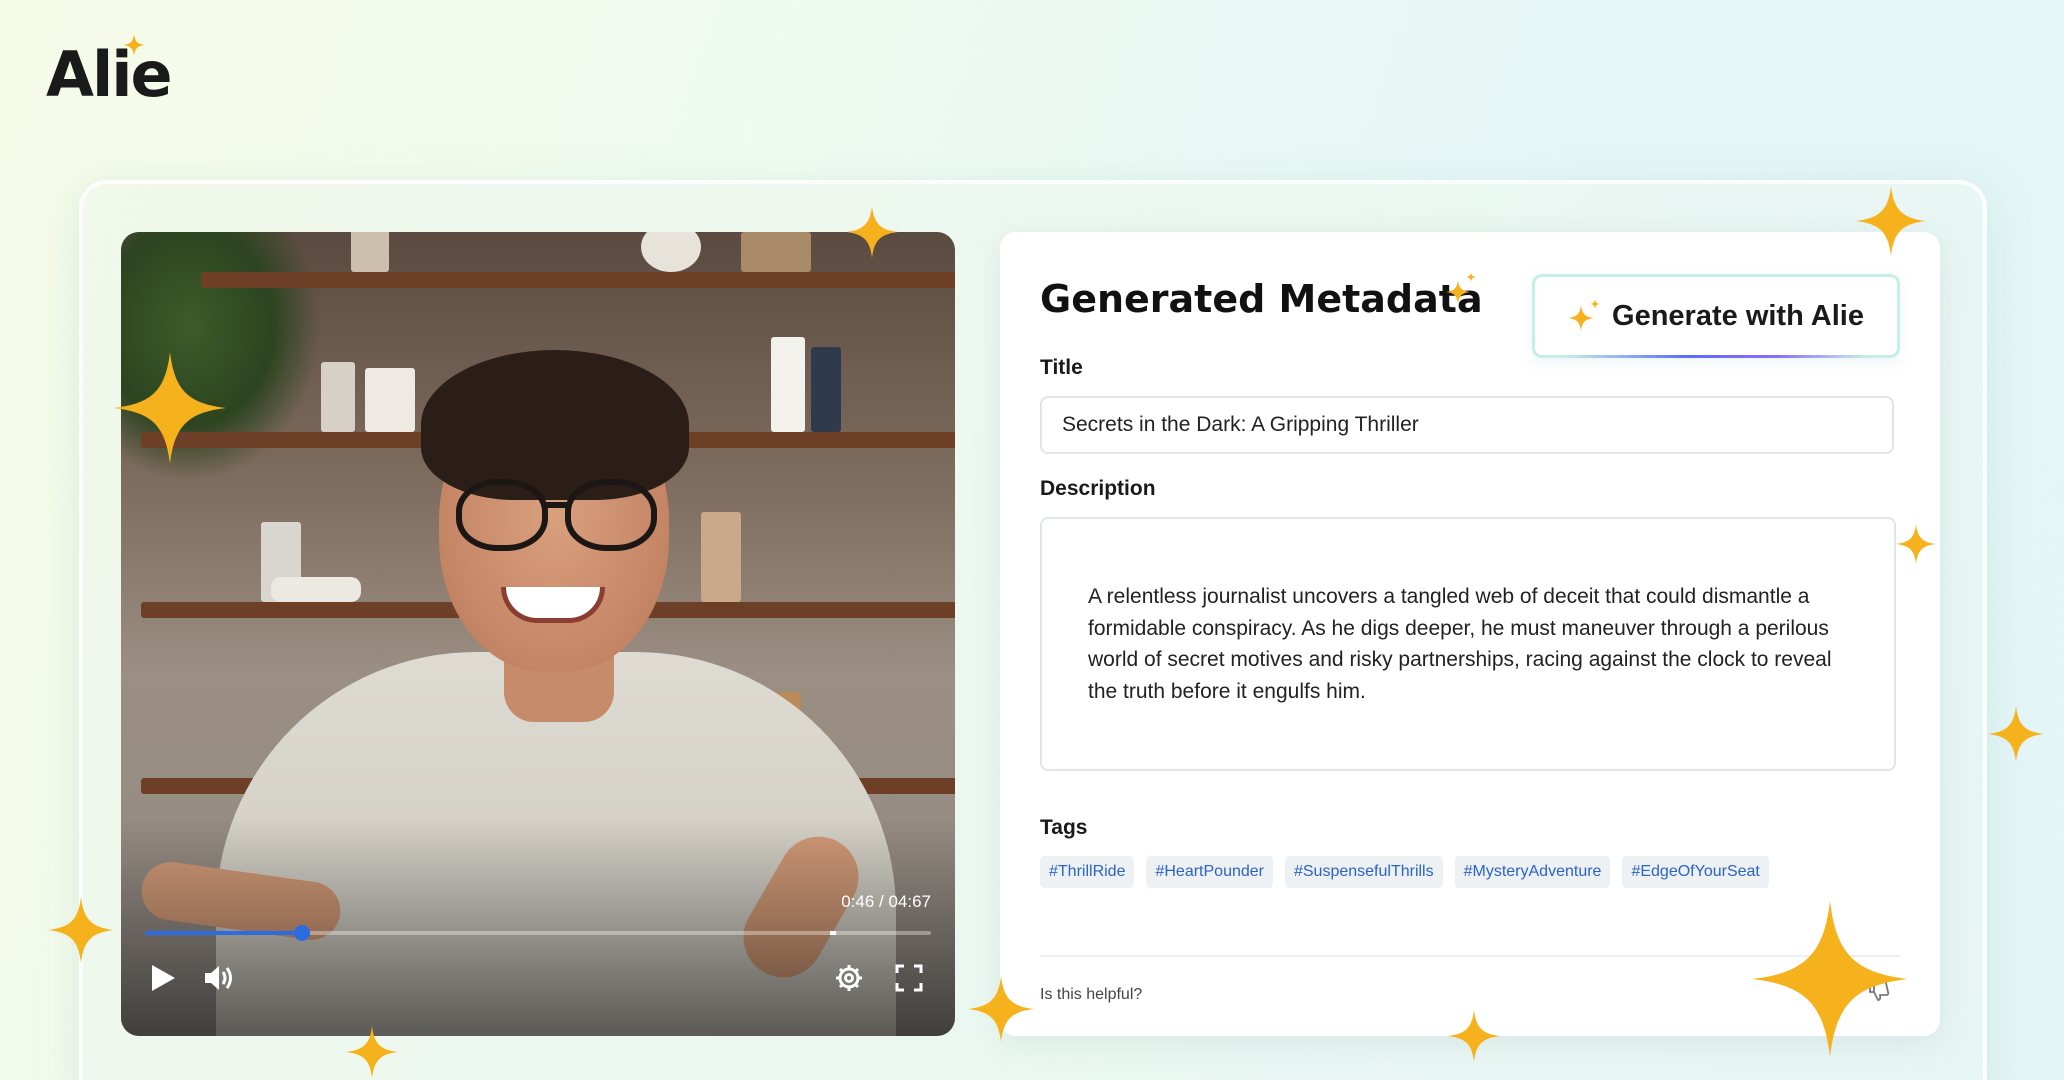 The image size is (2064, 1080). What do you see at coordinates (671, 252) in the screenshot?
I see `vase` at bounding box center [671, 252].